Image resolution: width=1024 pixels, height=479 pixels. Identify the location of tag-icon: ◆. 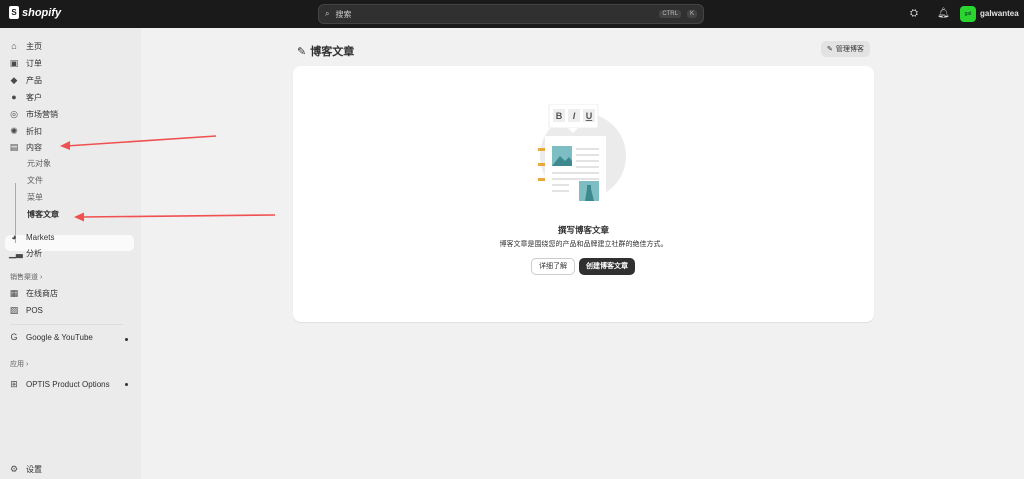
(14, 79).